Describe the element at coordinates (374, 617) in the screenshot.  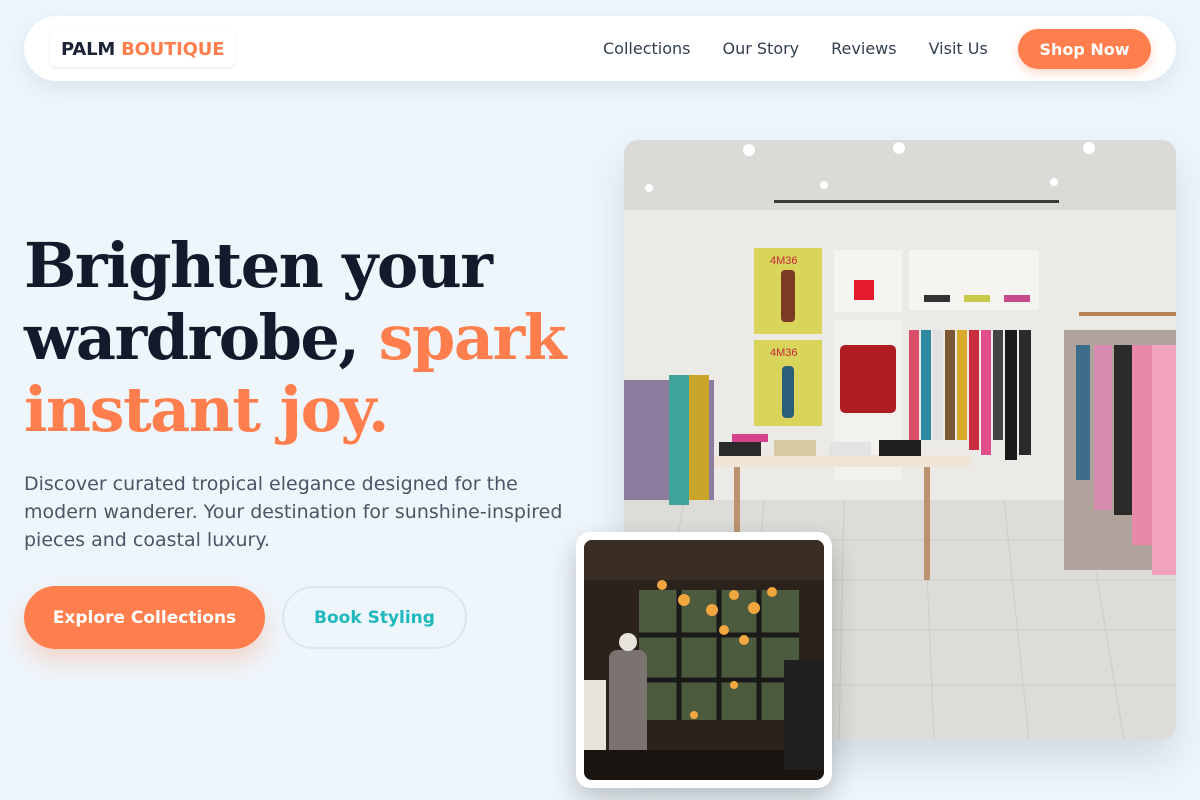
I see `book-styling-button: Book Styling` at that location.